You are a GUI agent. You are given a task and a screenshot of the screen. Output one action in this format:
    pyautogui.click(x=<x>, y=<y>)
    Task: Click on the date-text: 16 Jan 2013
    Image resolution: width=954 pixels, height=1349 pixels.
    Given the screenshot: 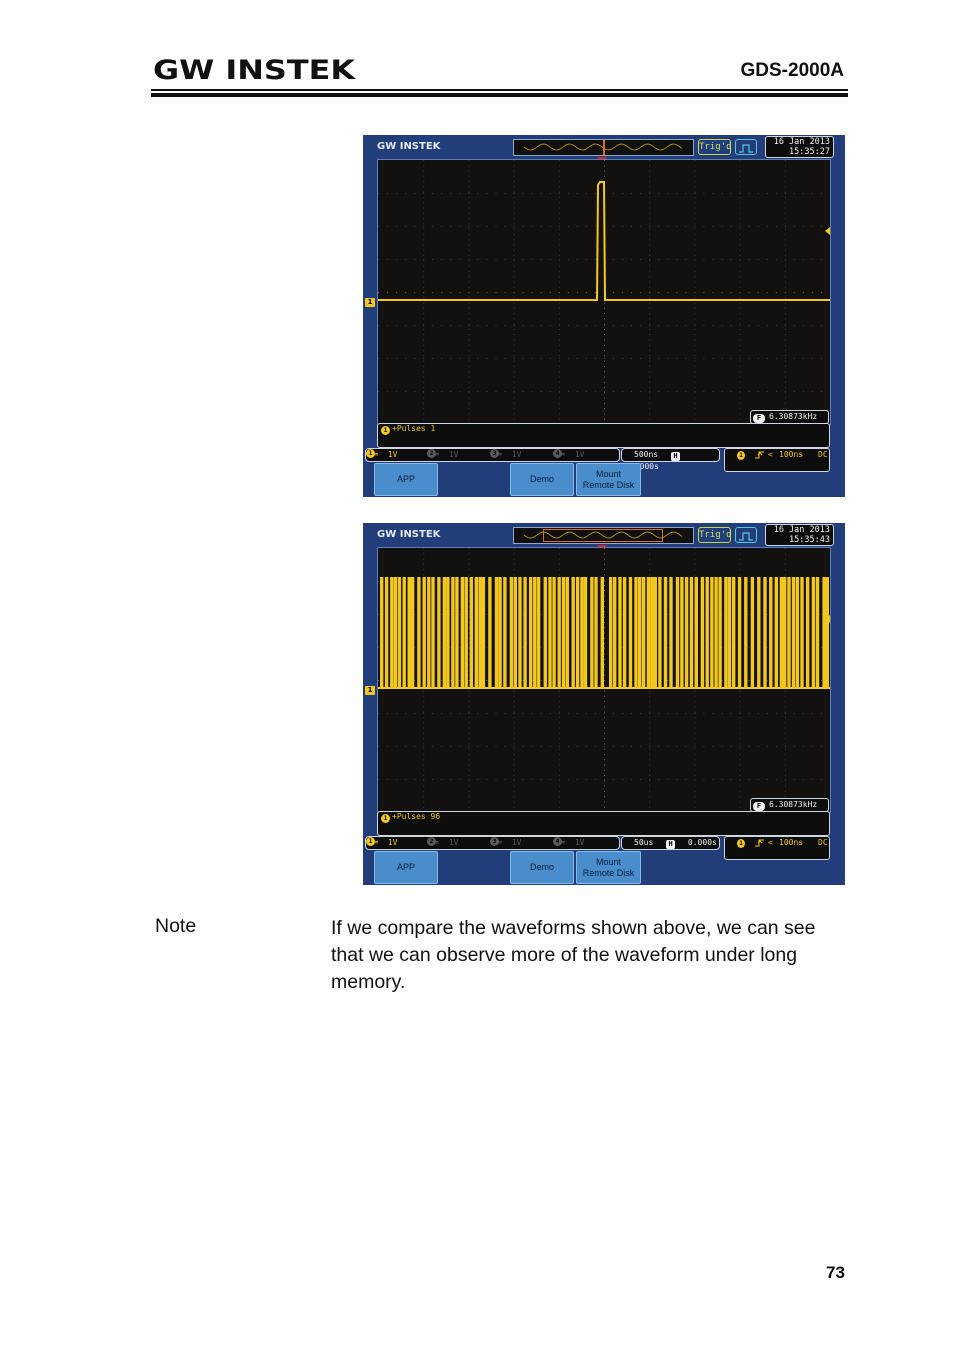 What is the action you would take?
    pyautogui.click(x=801, y=530)
    